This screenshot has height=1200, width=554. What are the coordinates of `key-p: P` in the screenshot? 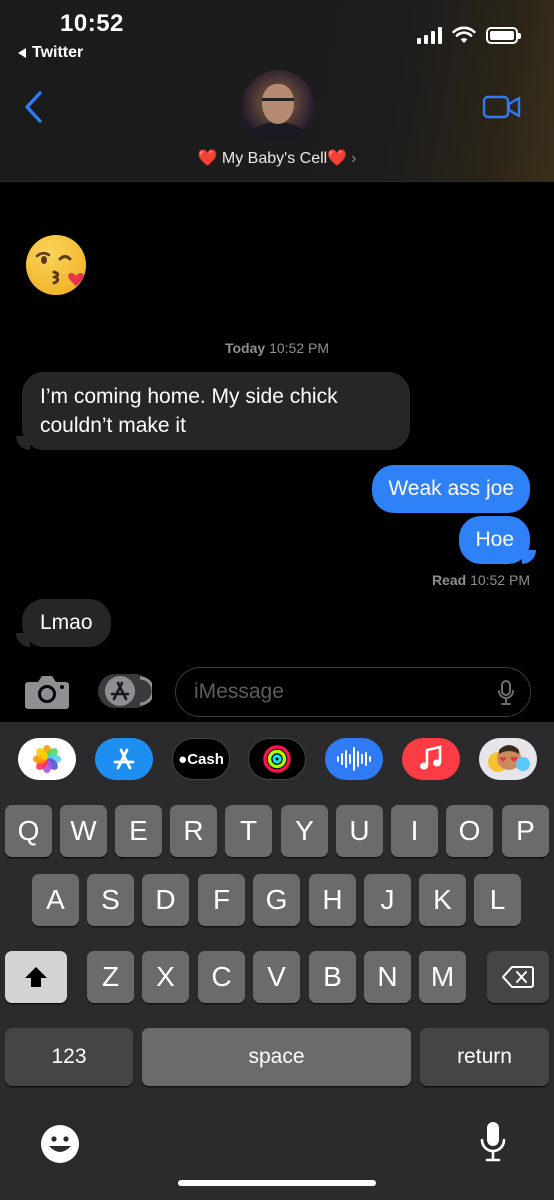 It's located at (525, 831).